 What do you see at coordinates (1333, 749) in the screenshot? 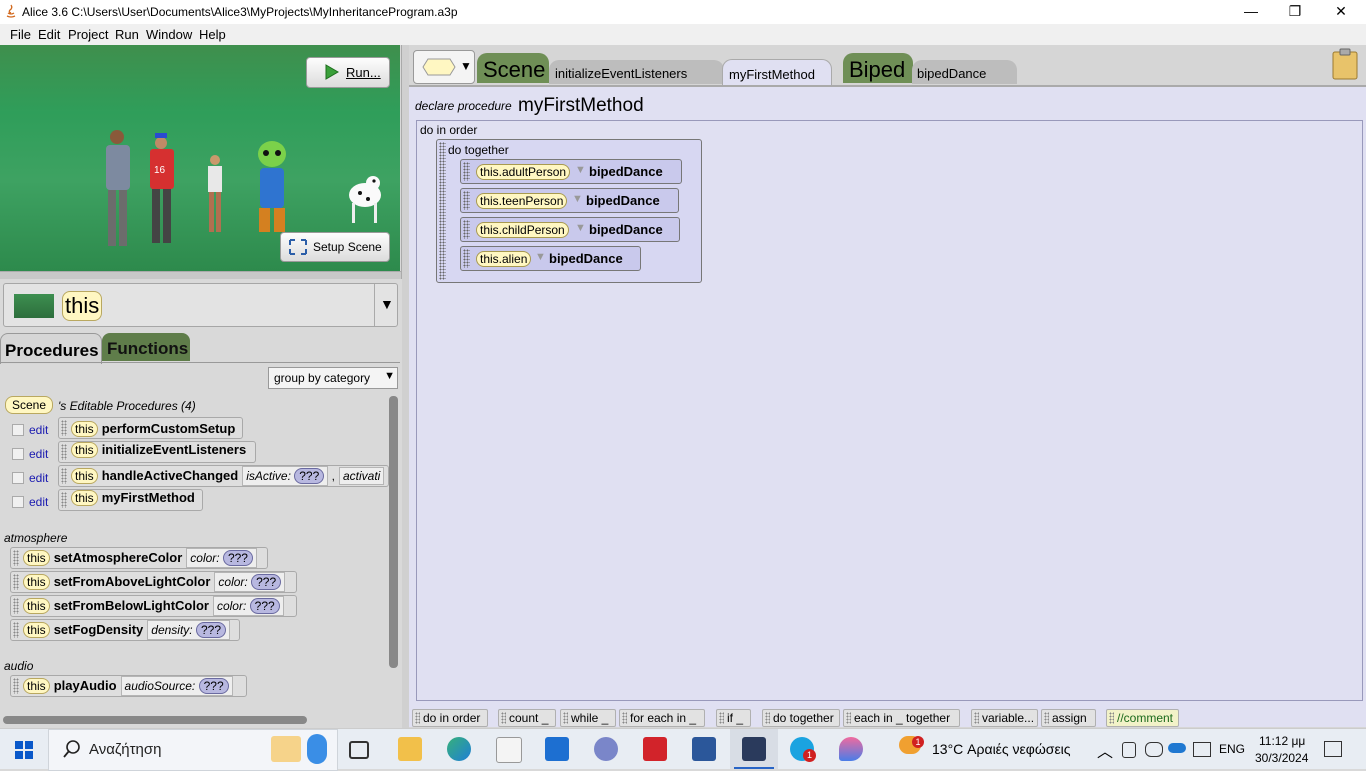
I see `notifications-icon` at bounding box center [1333, 749].